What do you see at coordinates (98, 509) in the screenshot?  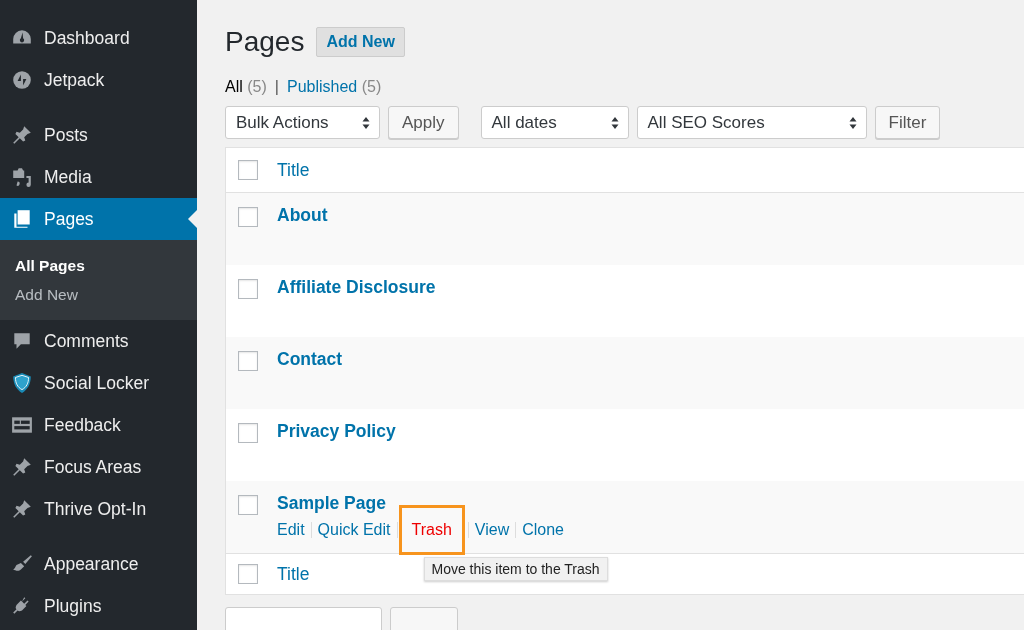 I see `sidebar-item: Thrive Opt-In` at bounding box center [98, 509].